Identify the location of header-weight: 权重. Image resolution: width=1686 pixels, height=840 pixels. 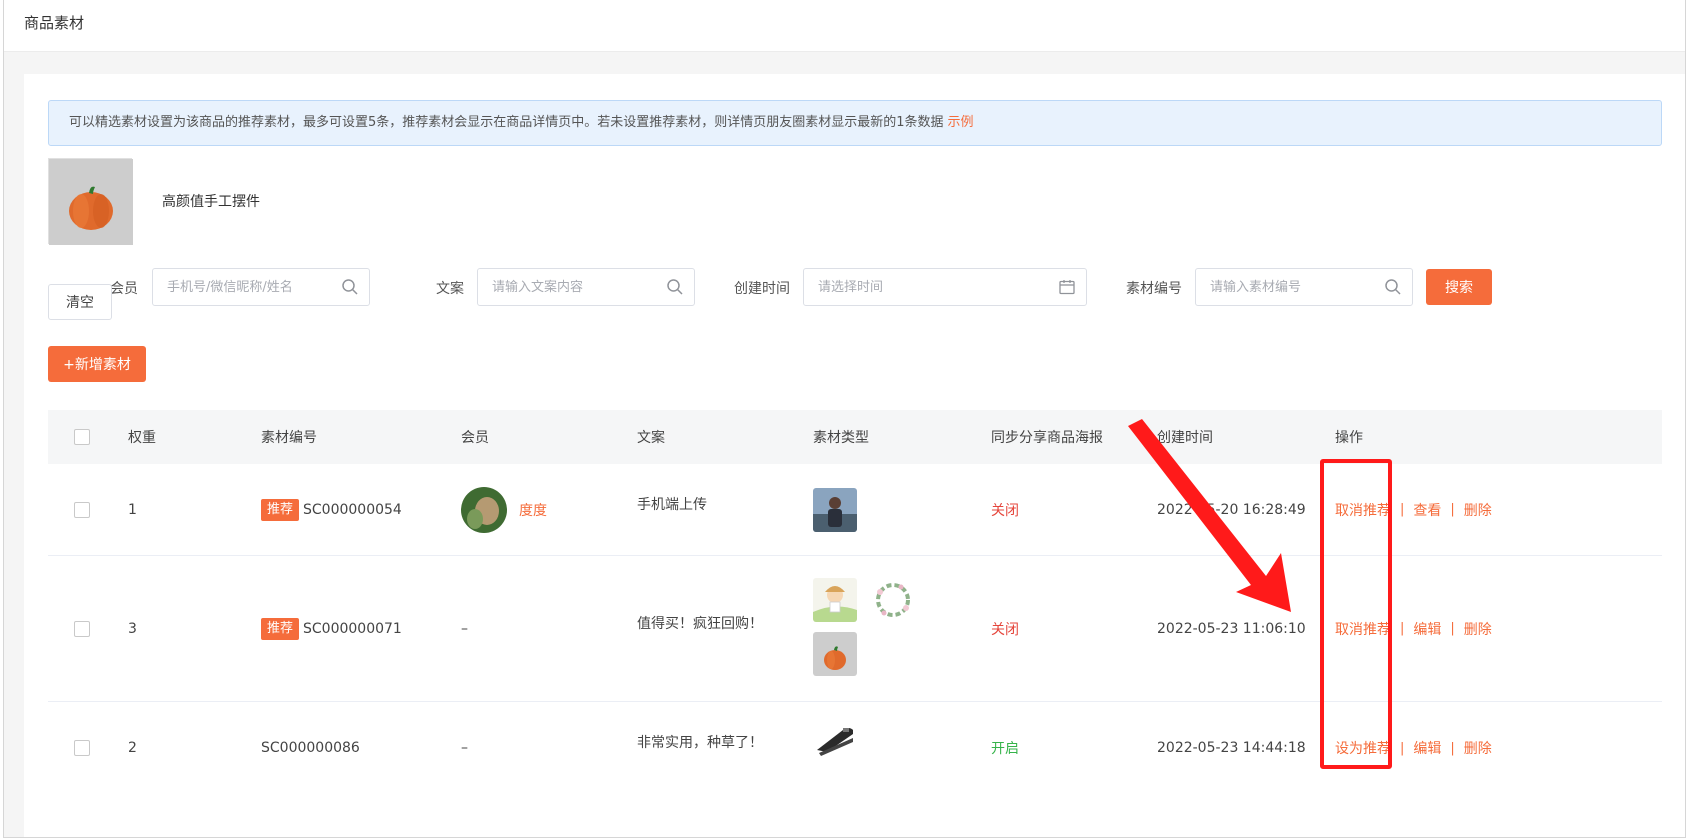
(142, 438).